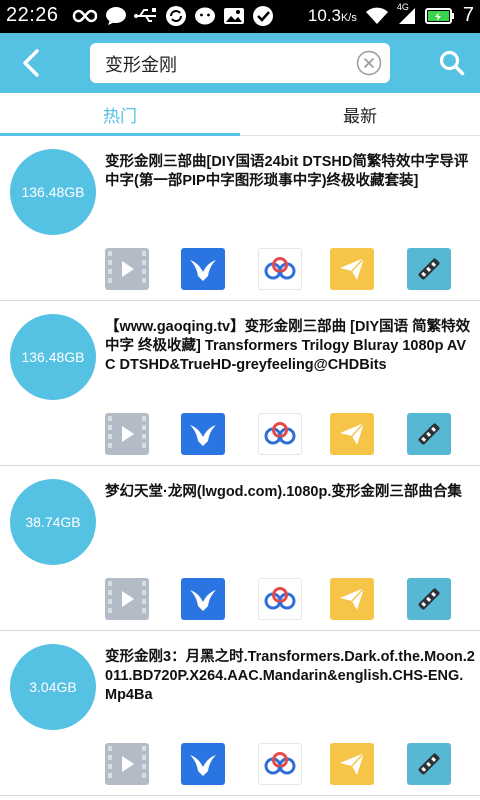 Image resolution: width=480 pixels, height=800 pixels. I want to click on cell-signal: 4G, so click(407, 14).